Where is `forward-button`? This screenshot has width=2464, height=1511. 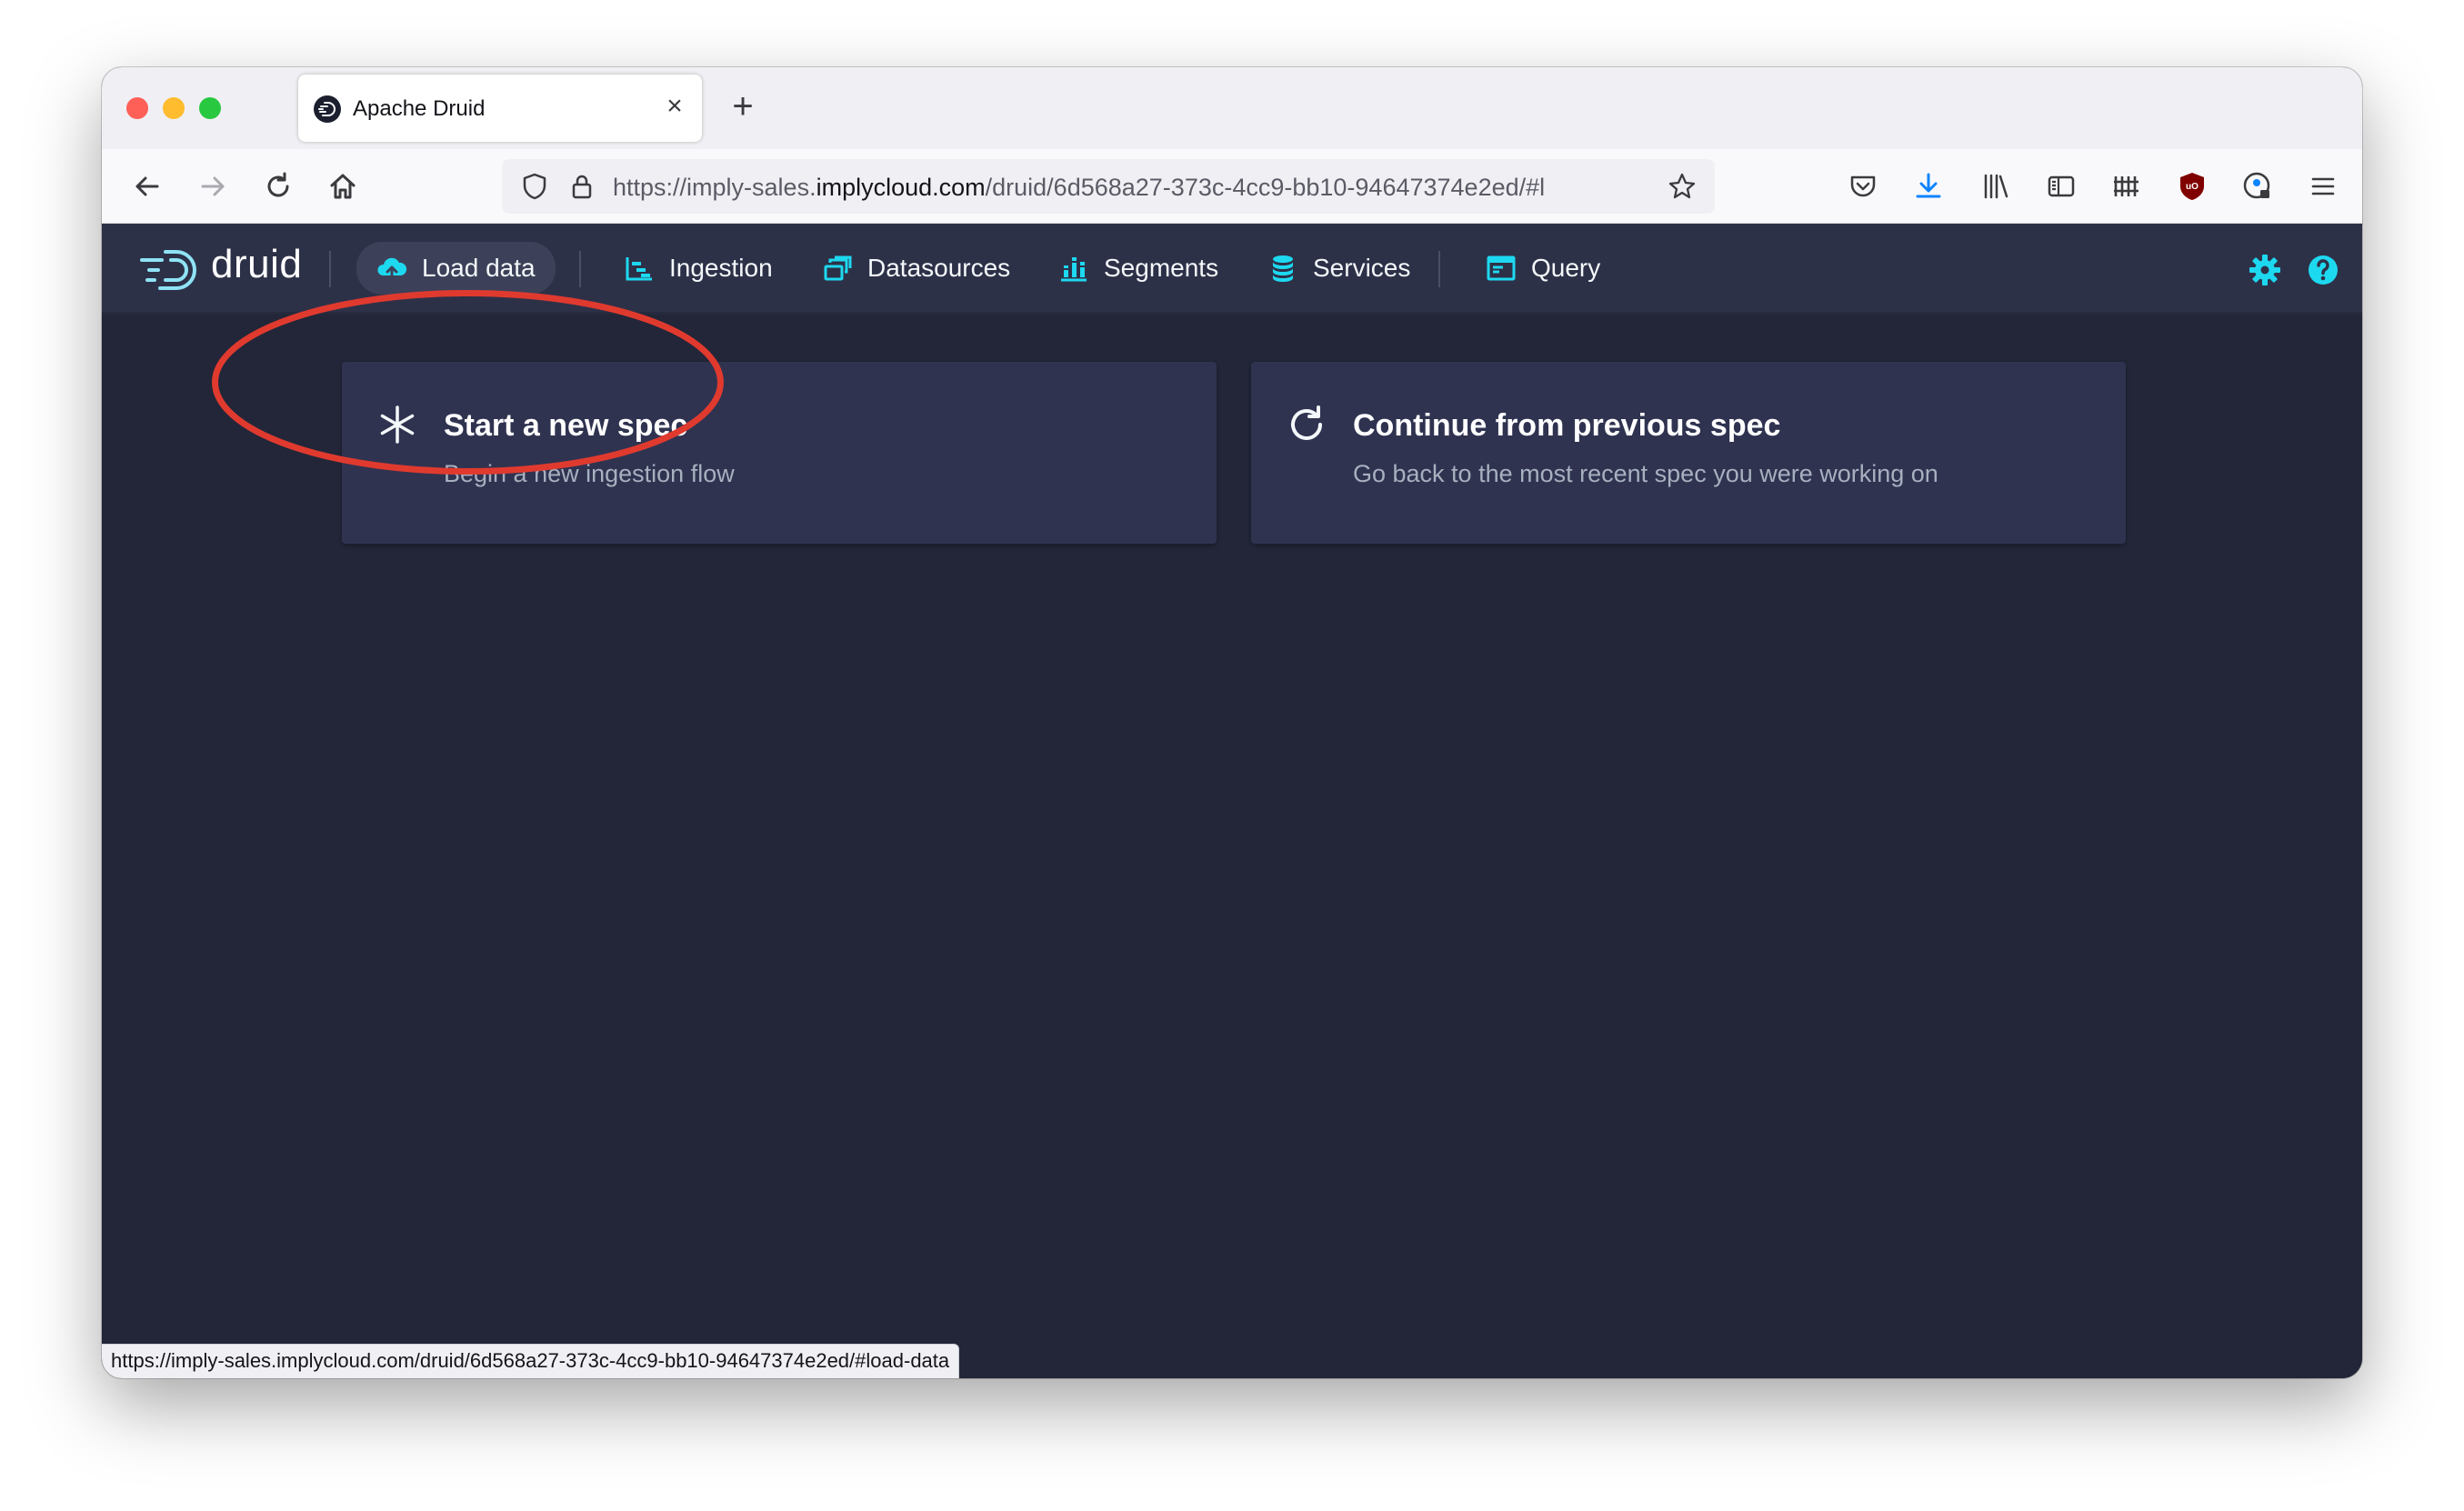
forward-button is located at coordinates (213, 186).